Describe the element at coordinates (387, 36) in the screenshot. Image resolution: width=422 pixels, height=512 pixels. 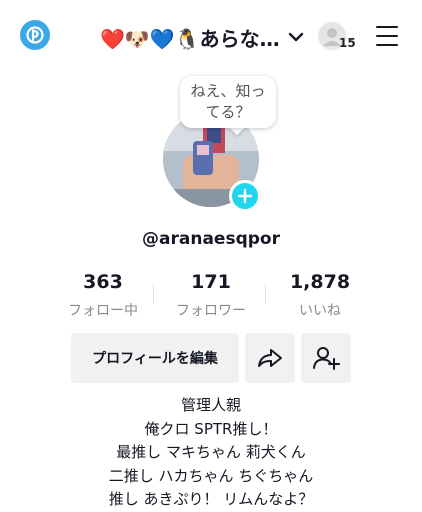
I see `hamburger-menu-icon` at that location.